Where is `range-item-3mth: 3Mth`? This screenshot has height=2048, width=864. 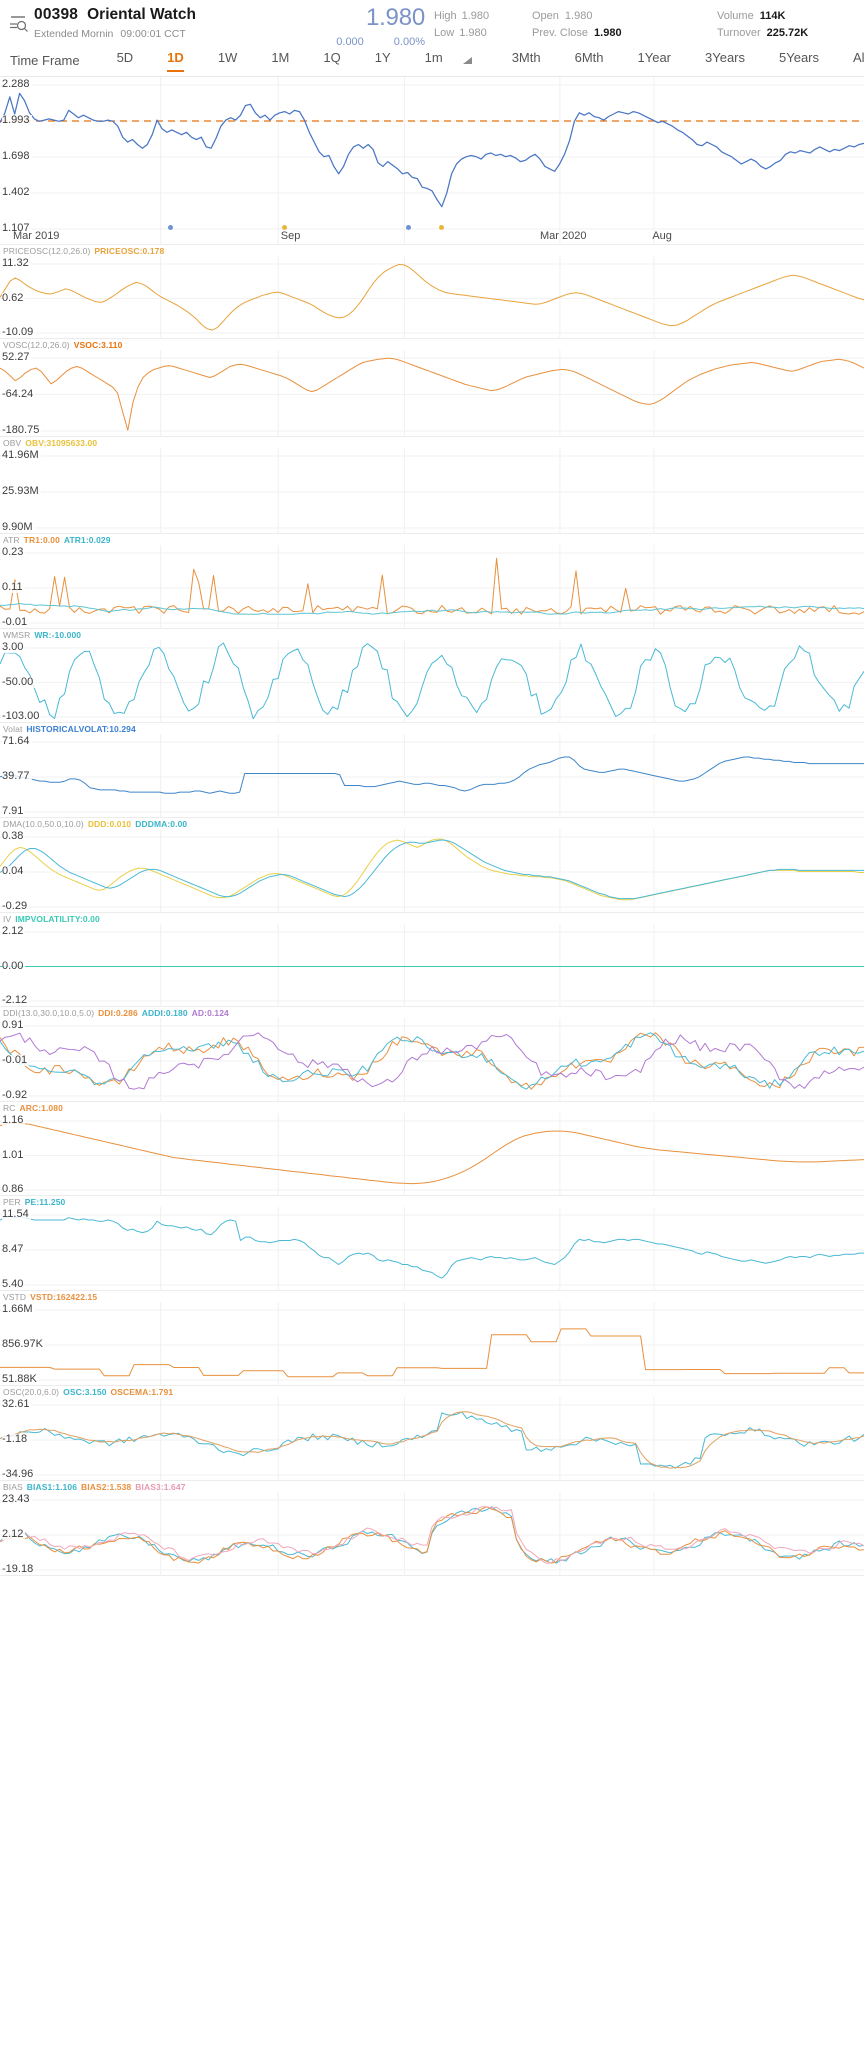
range-item-3mth: 3Mth is located at coordinates (526, 60).